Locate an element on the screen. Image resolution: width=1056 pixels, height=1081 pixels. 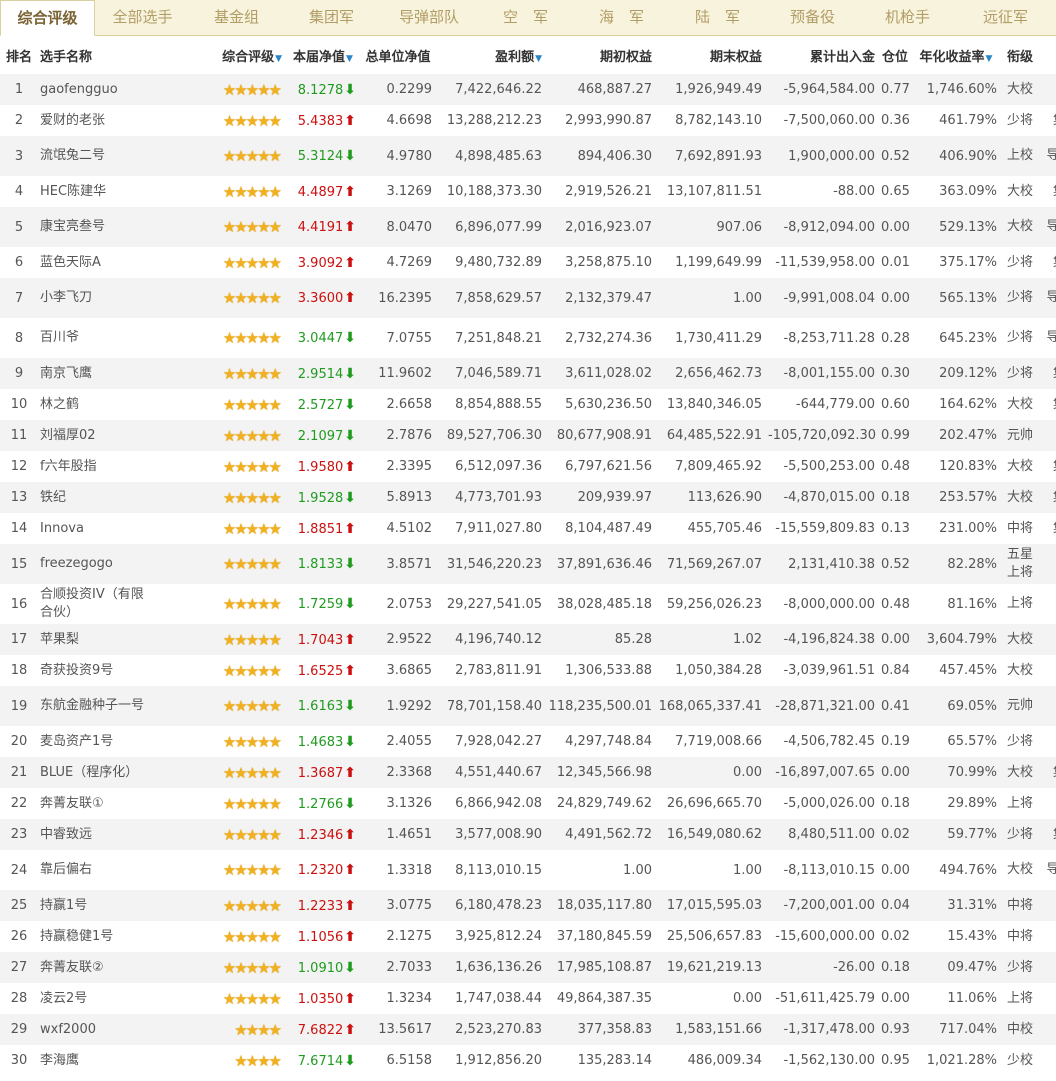
header-title: 衔级 is located at coordinates (1020, 55).